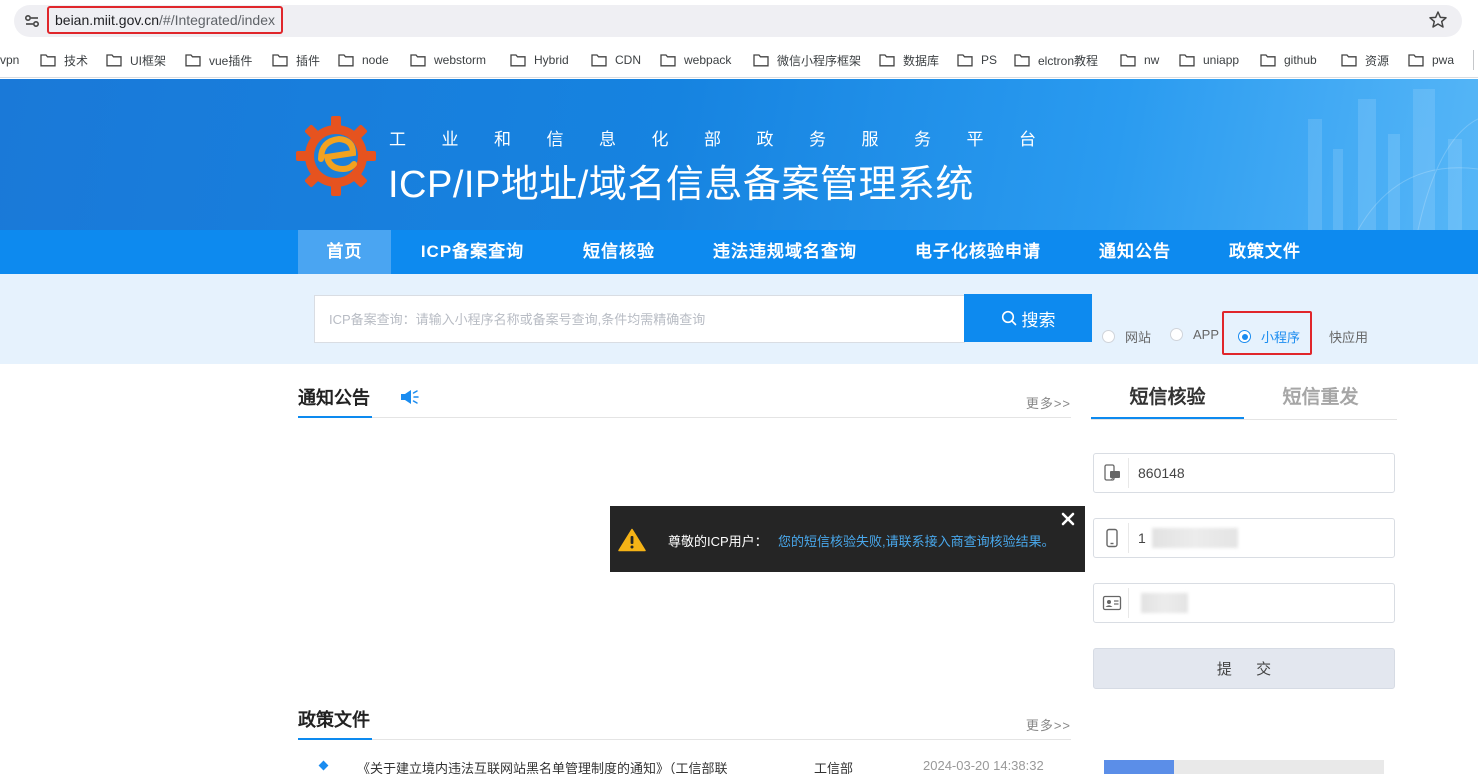 The image size is (1478, 774). Describe the element at coordinates (695, 60) in the screenshot. I see `bookmark-item: webpack` at that location.